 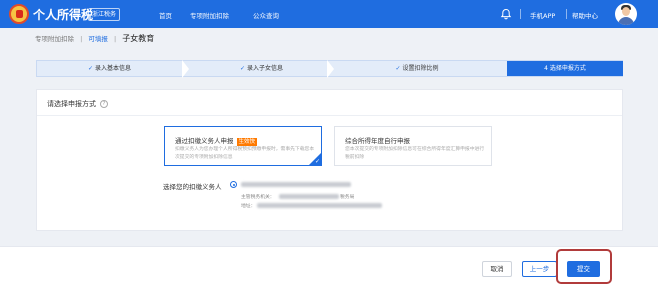 What do you see at coordinates (420, 68) in the screenshot?
I see `step-label: 设置扣除比例` at bounding box center [420, 68].